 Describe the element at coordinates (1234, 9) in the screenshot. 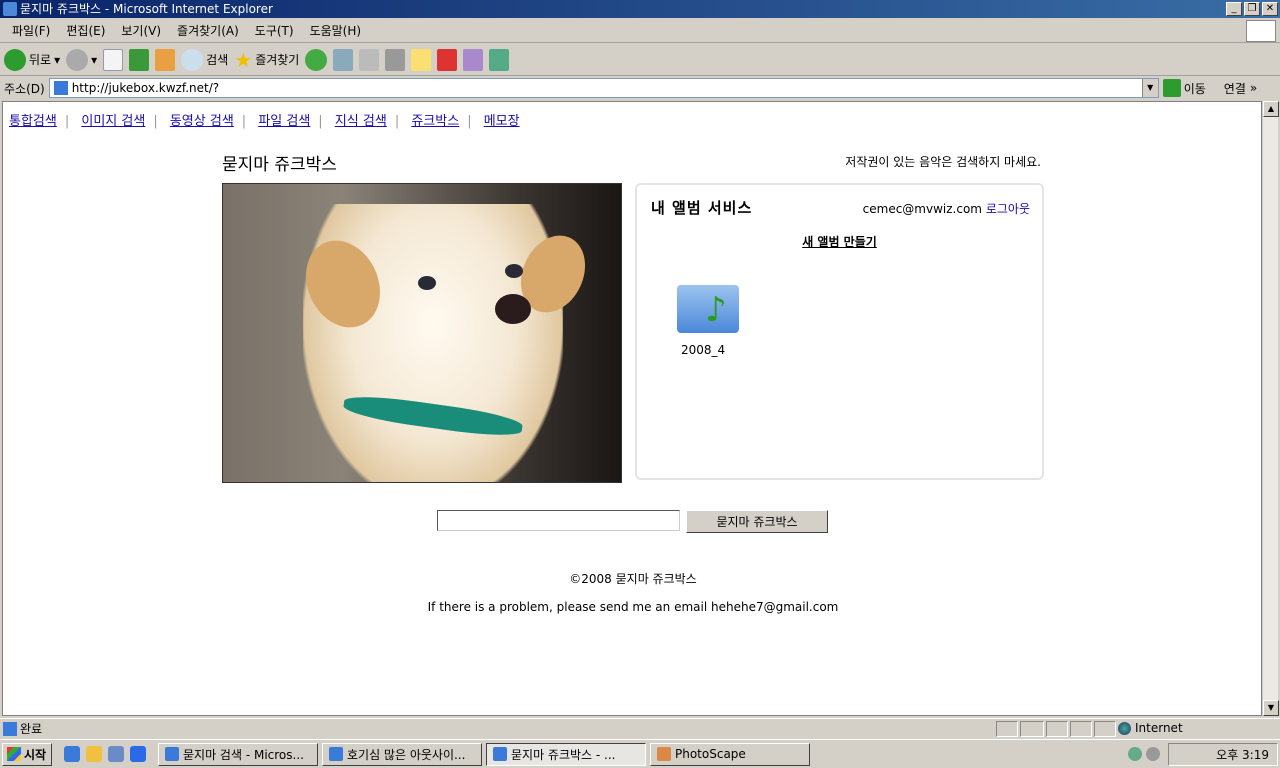

I see `minimize-button: _` at that location.